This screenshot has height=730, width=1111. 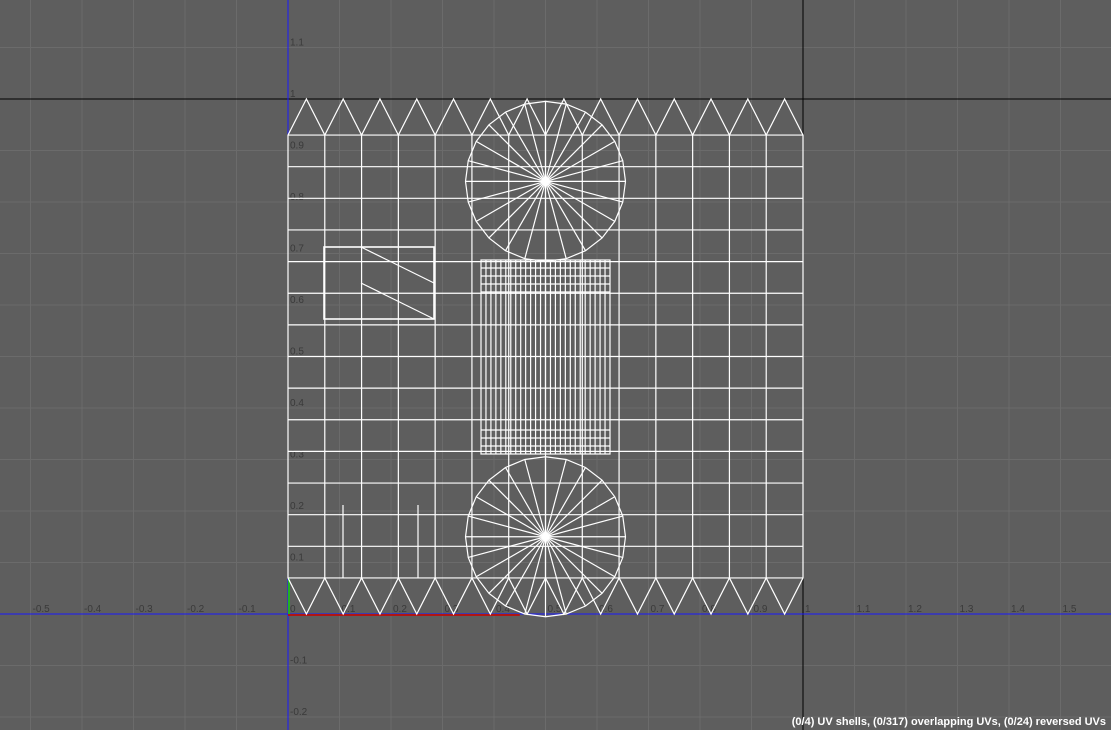 I want to click on v-tick-label: -0.2, so click(x=299, y=712).